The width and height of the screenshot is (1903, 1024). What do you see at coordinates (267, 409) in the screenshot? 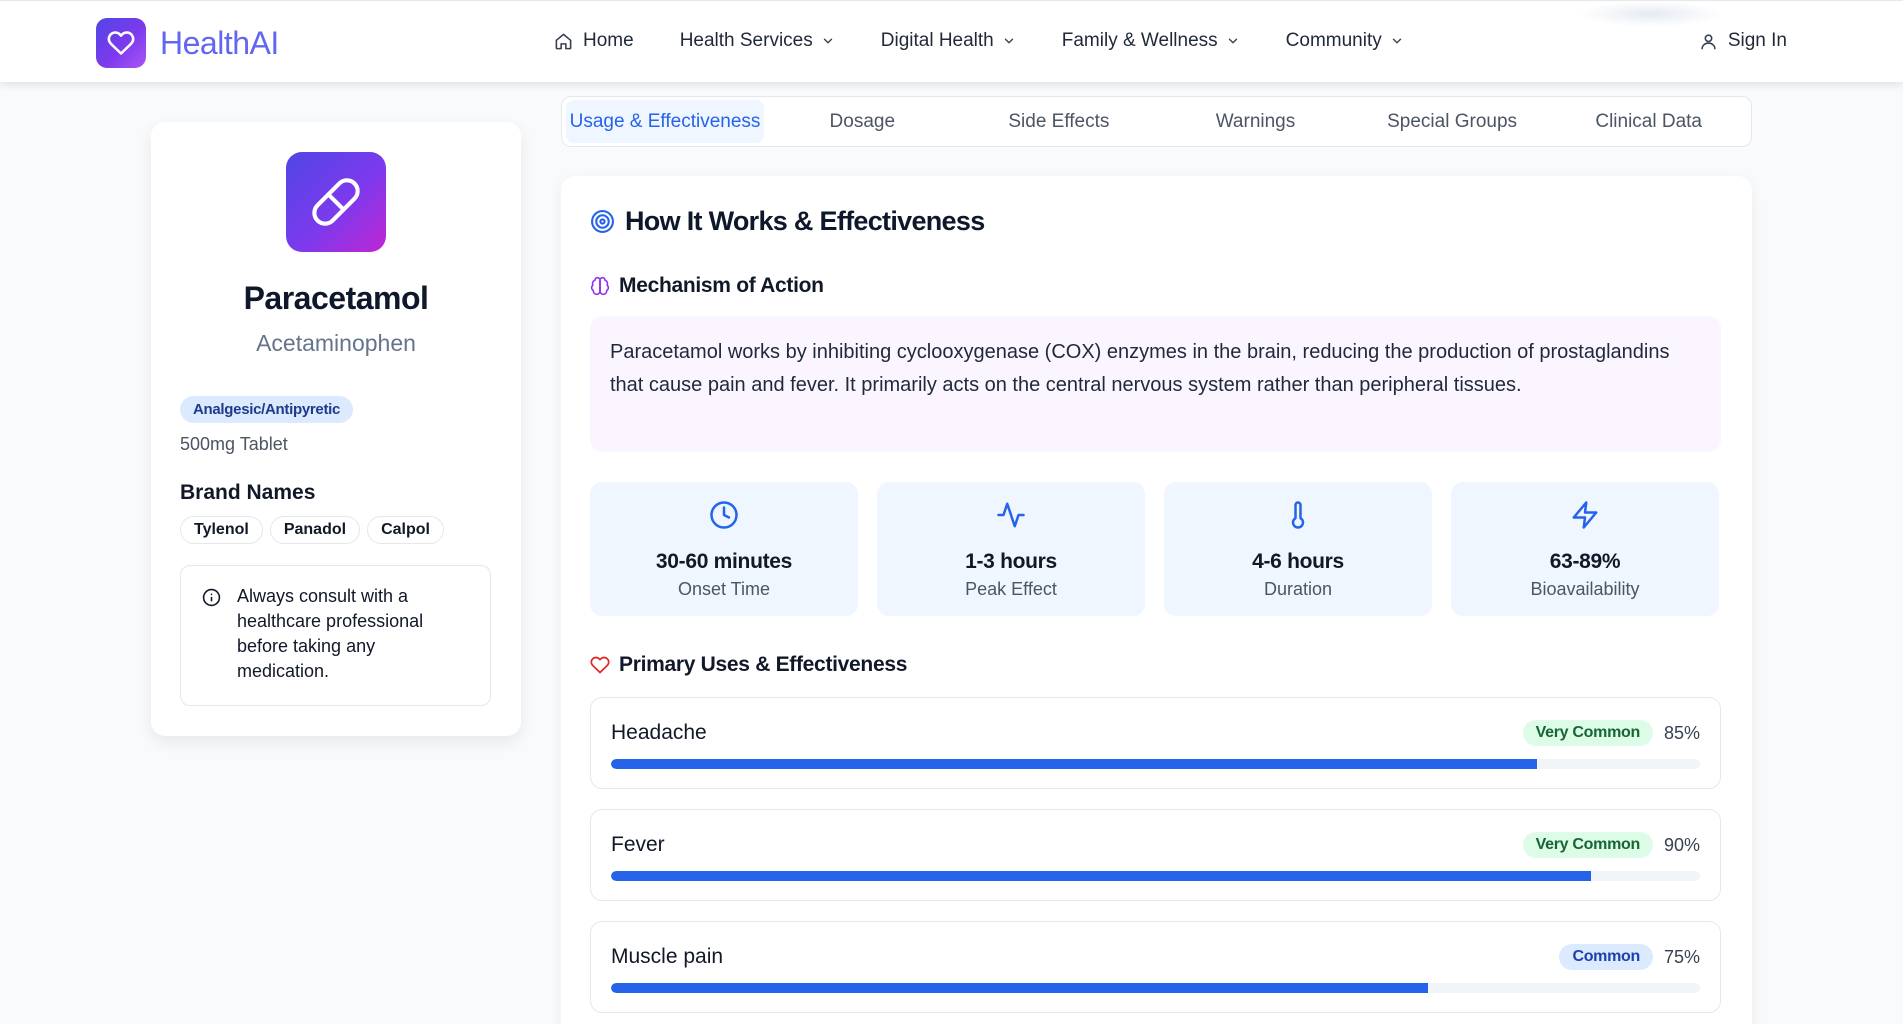
I see `drug-class-badge: Analgesic/Antipyretic` at bounding box center [267, 409].